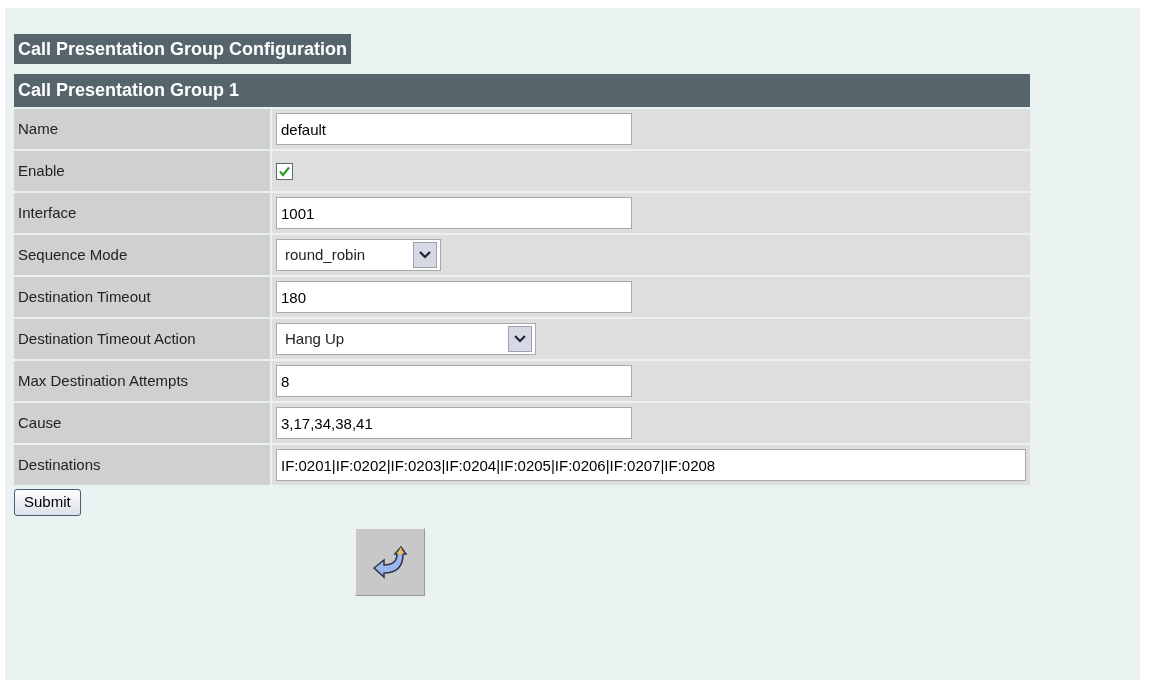 The width and height of the screenshot is (1157, 691). Describe the element at coordinates (47, 212) in the screenshot. I see `field-label: Interface` at that location.